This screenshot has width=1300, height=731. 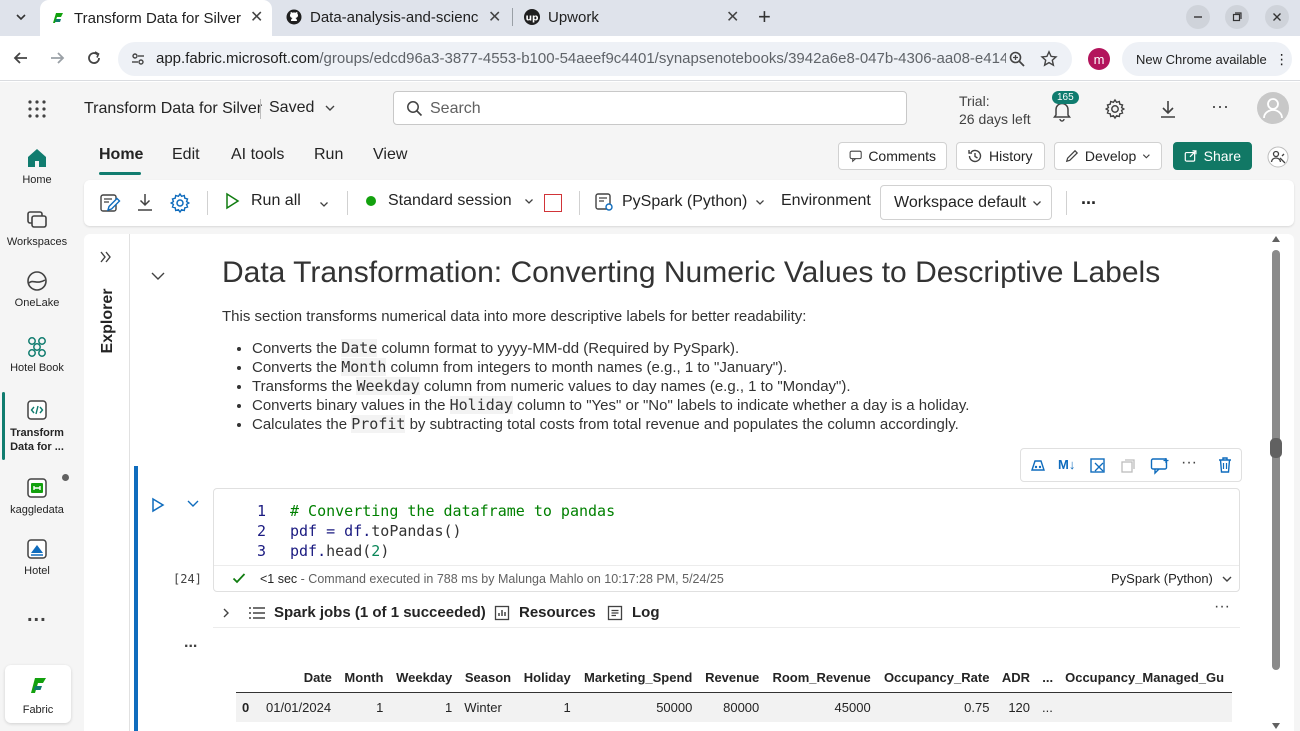 What do you see at coordinates (1189, 463) in the screenshot?
I see `cell-more-icon: ···` at bounding box center [1189, 463].